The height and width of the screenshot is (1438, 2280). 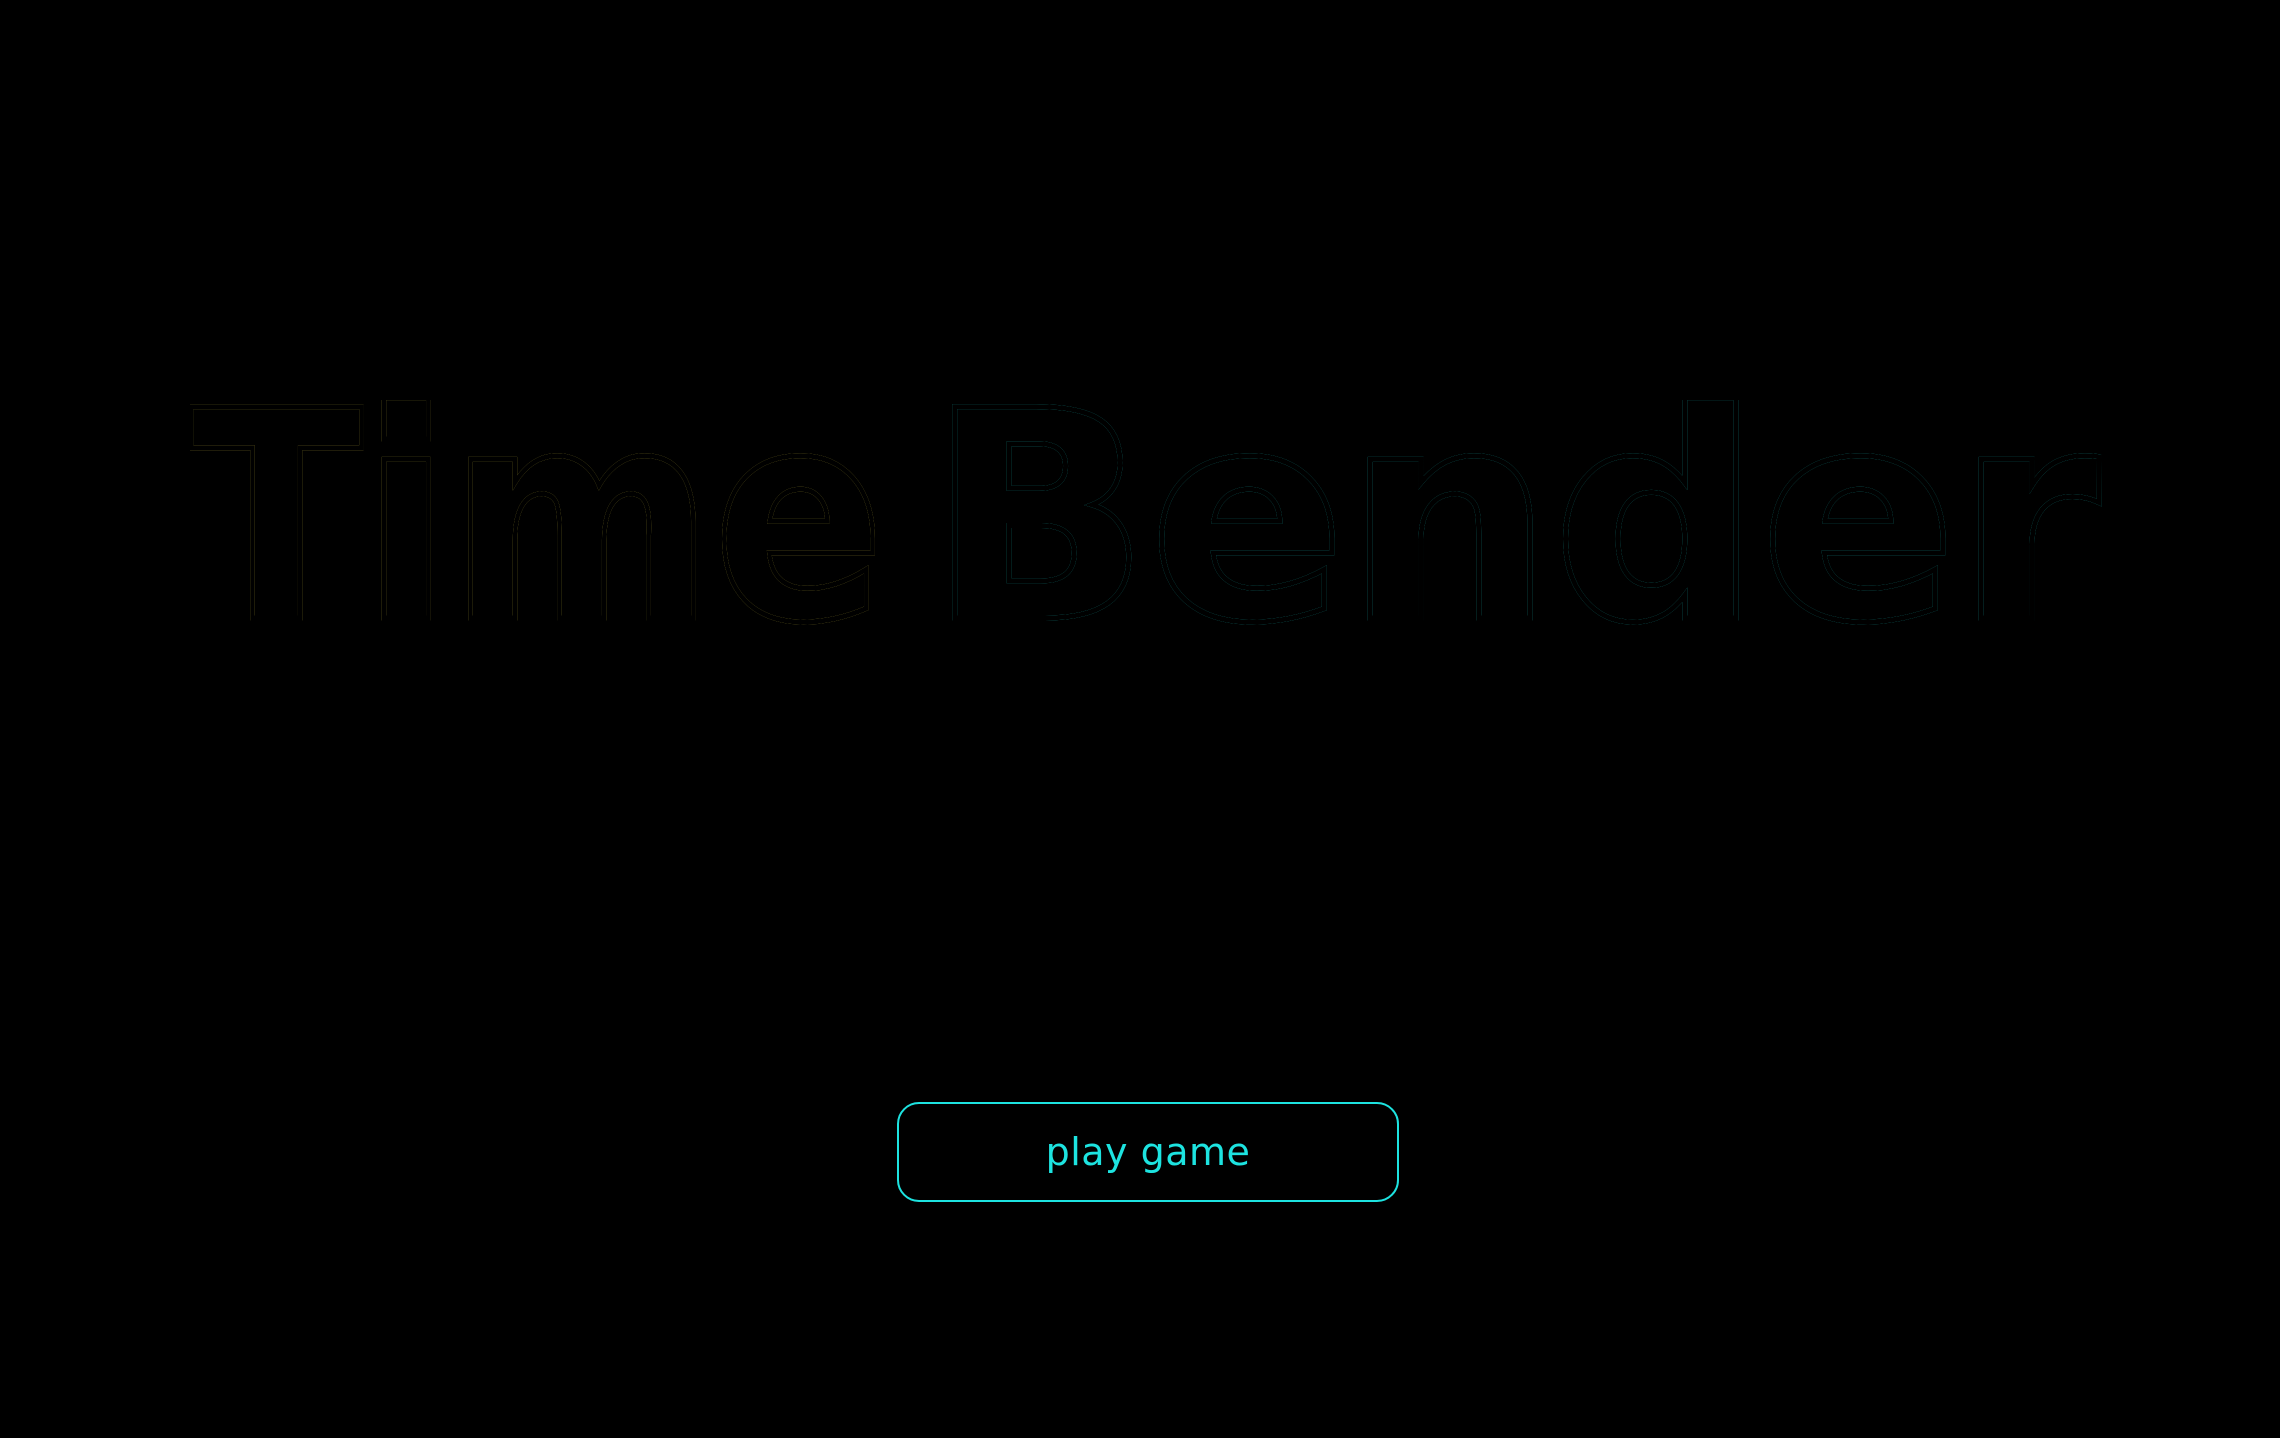 I want to click on title-word-bender-outer: Bender, so click(x=1515, y=518).